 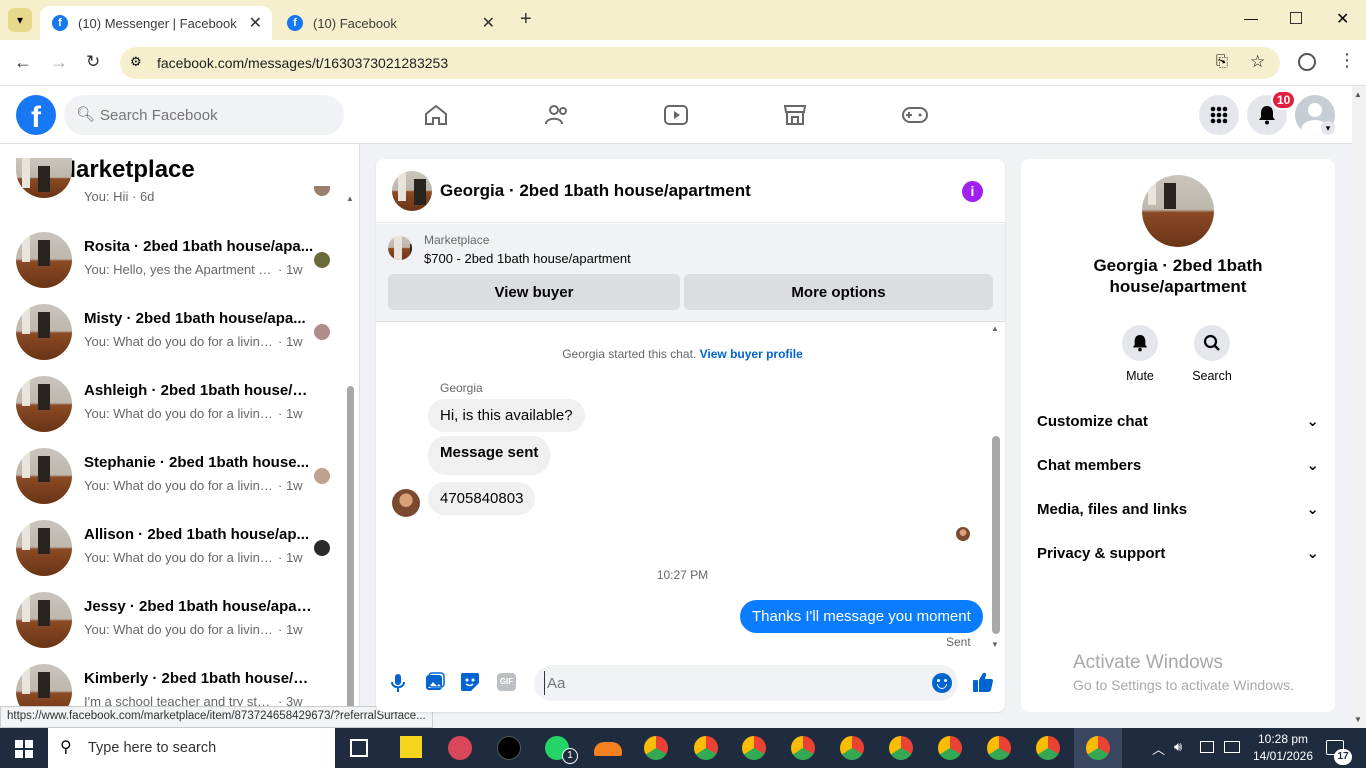 What do you see at coordinates (59, 62) in the screenshot?
I see `forward-icon: →` at bounding box center [59, 62].